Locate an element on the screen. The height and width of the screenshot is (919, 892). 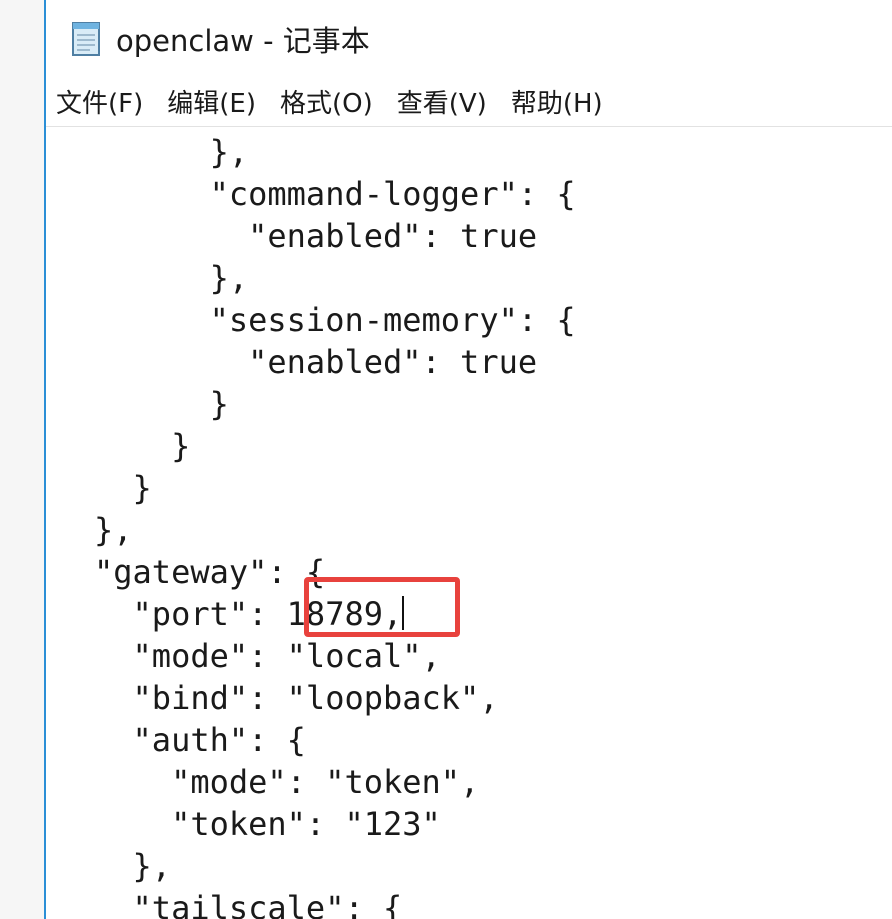
code-line: "tailscale": { is located at coordinates (248, 904).